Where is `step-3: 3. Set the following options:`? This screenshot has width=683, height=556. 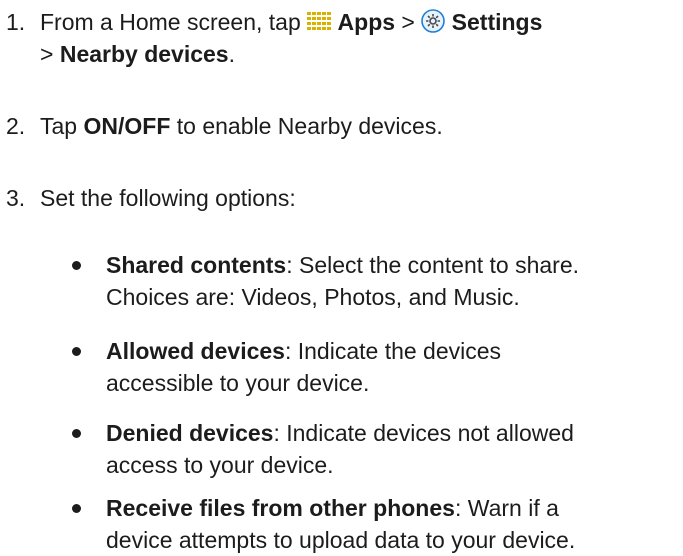 step-3: 3. Set the following options: is located at coordinates (341, 198).